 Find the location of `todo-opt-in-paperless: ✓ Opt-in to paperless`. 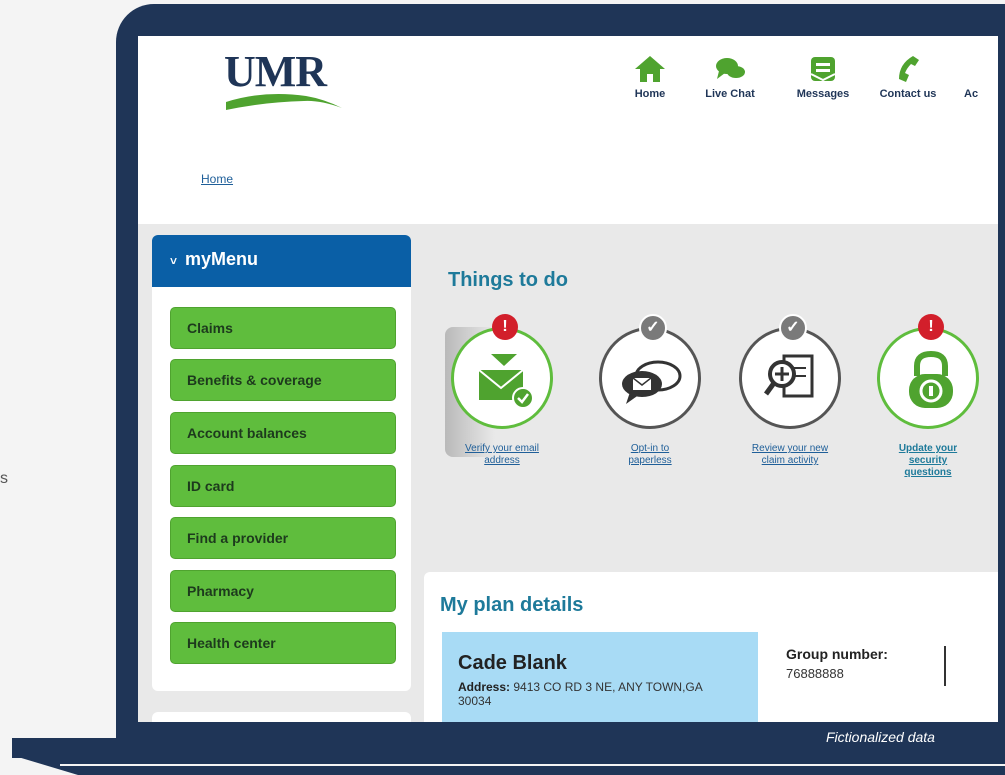

todo-opt-in-paperless: ✓ Opt-in to paperless is located at coordinates (650, 390).